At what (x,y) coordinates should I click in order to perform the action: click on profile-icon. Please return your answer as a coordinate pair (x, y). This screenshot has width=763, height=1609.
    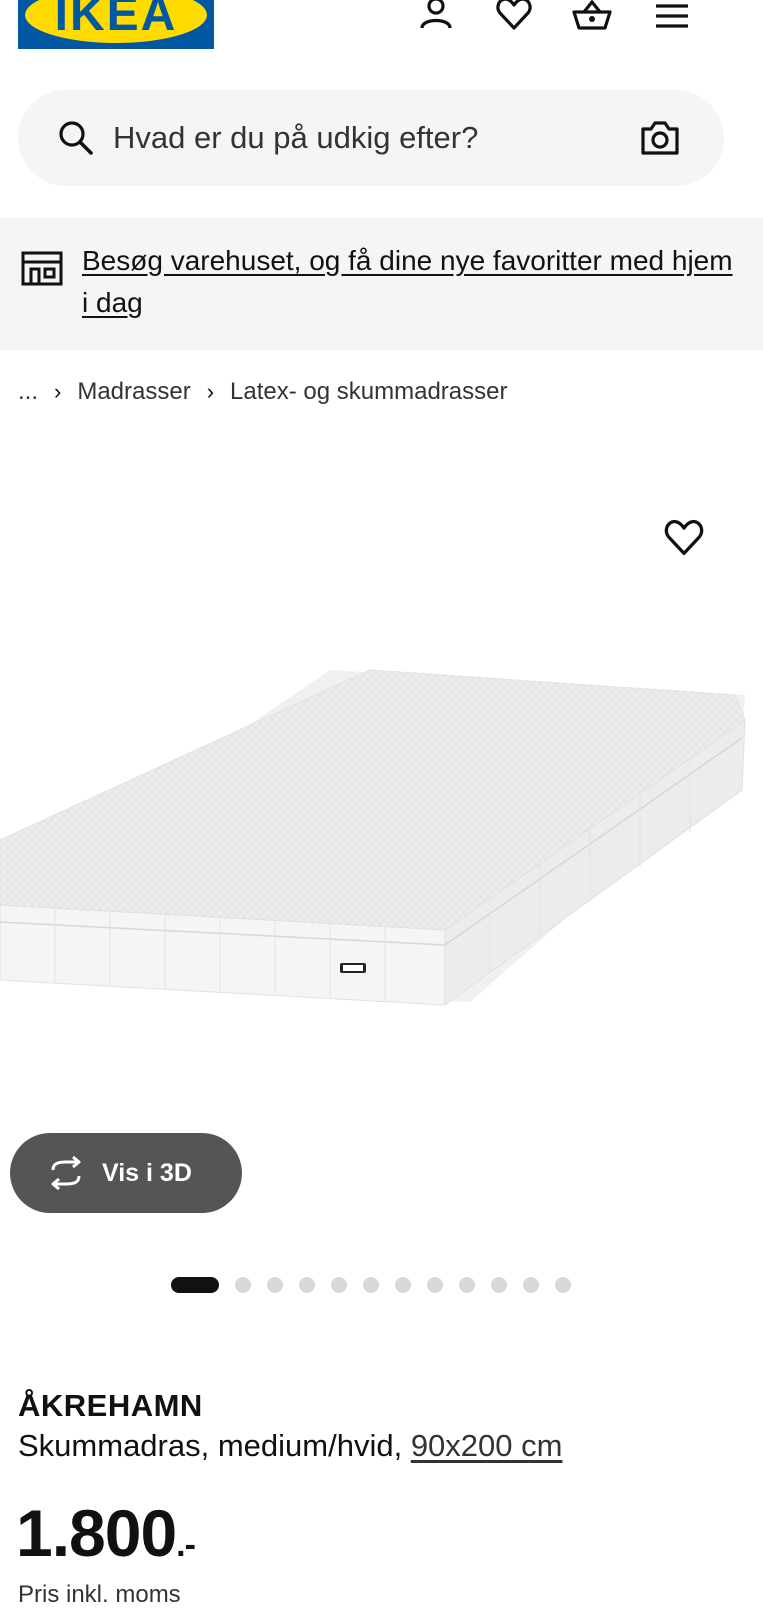
    Looking at the image, I should click on (436, 17).